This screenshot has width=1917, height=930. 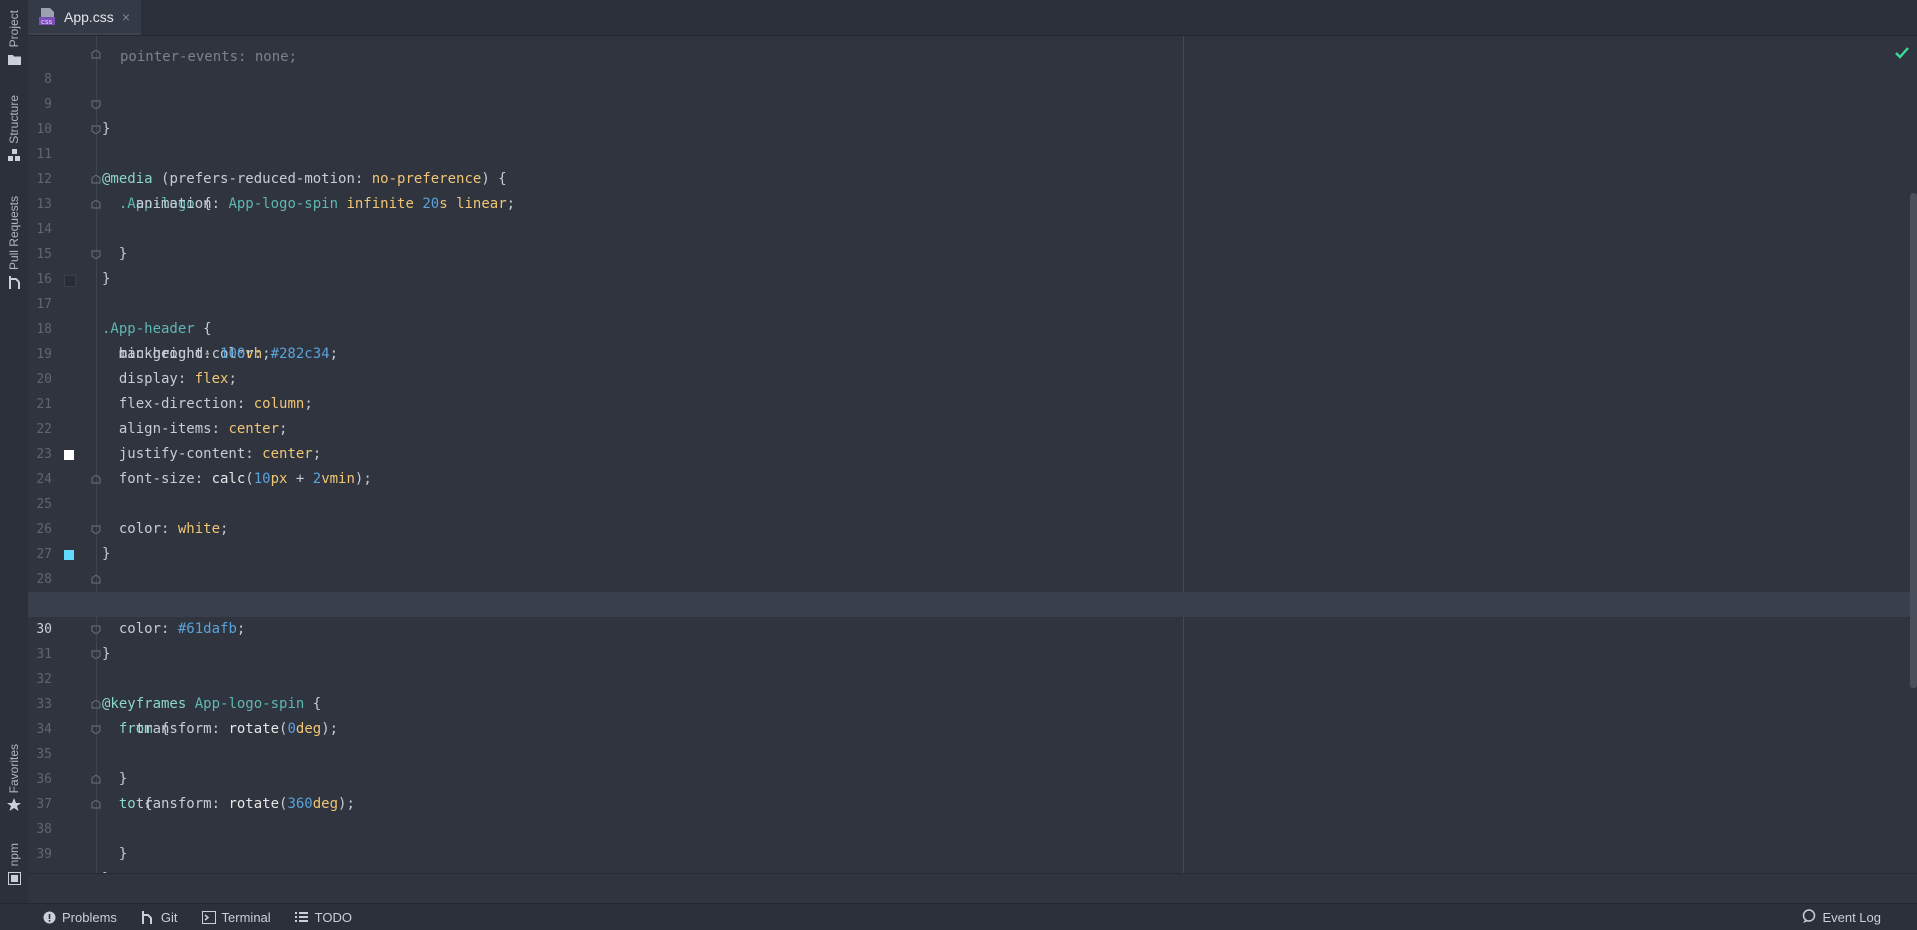 What do you see at coordinates (246, 917) in the screenshot?
I see `terminal-label: Terminal` at bounding box center [246, 917].